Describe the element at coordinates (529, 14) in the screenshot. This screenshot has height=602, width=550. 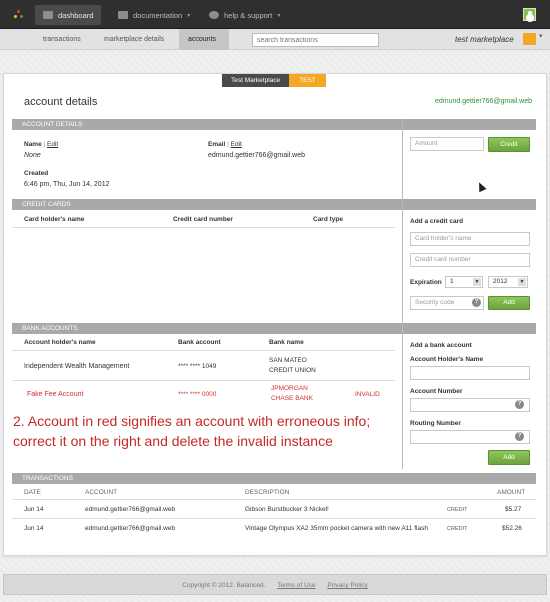
I see `user-avatar` at that location.